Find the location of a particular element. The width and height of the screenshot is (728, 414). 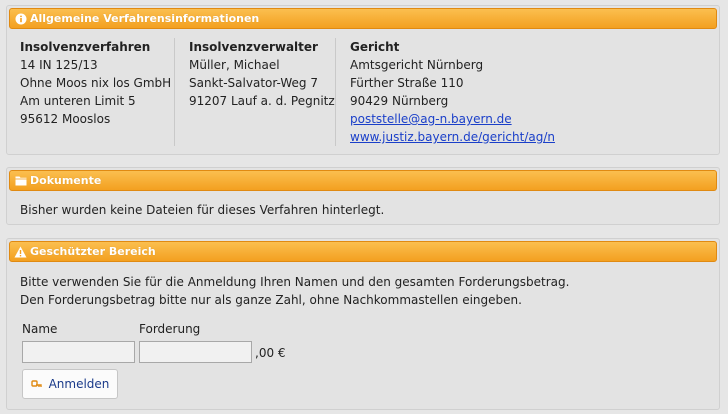

anmelden-button: Anmelden is located at coordinates (70, 384).